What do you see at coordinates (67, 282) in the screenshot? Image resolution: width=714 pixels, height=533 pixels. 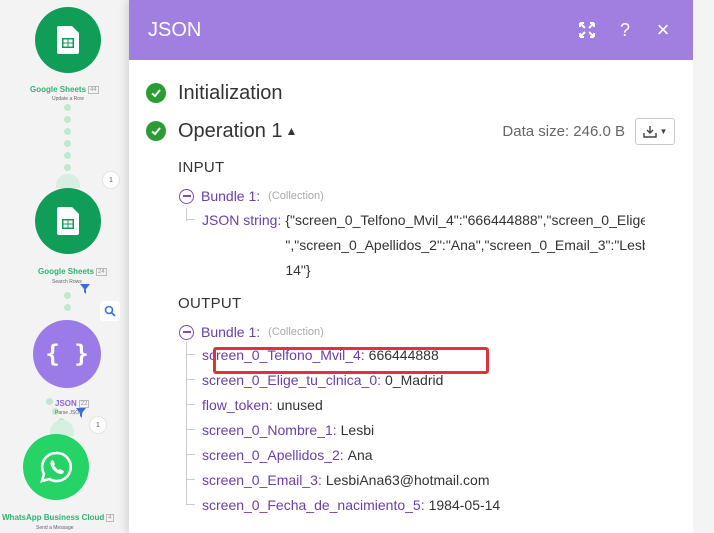 I see `module-action: Search Rows` at bounding box center [67, 282].